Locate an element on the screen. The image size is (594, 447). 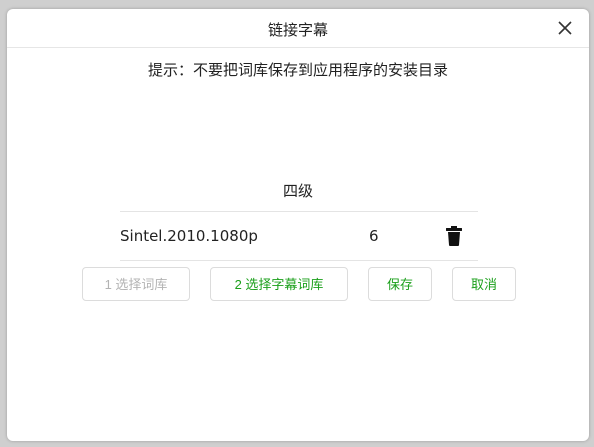
dialog-title: 链接字幕 is located at coordinates (297, 30).